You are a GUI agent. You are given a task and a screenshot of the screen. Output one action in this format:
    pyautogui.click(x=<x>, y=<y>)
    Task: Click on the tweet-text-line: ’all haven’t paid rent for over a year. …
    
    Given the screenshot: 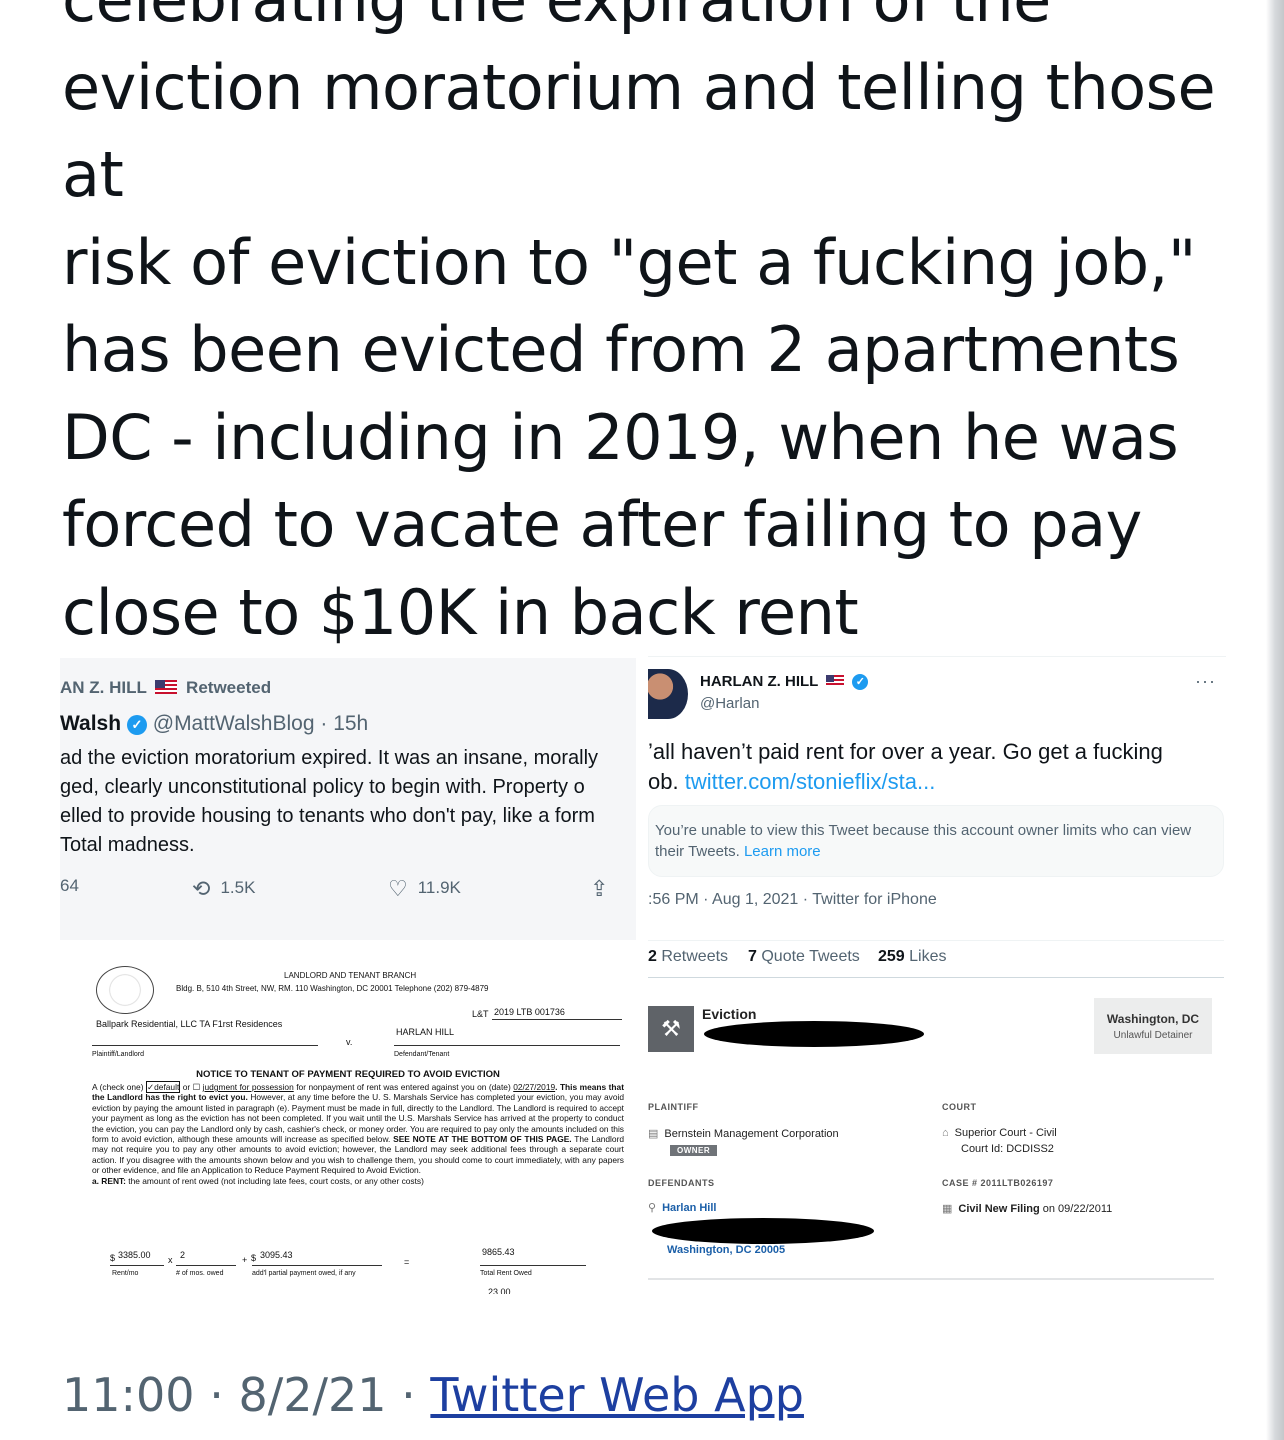 What is the action you would take?
    pyautogui.click(x=905, y=751)
    